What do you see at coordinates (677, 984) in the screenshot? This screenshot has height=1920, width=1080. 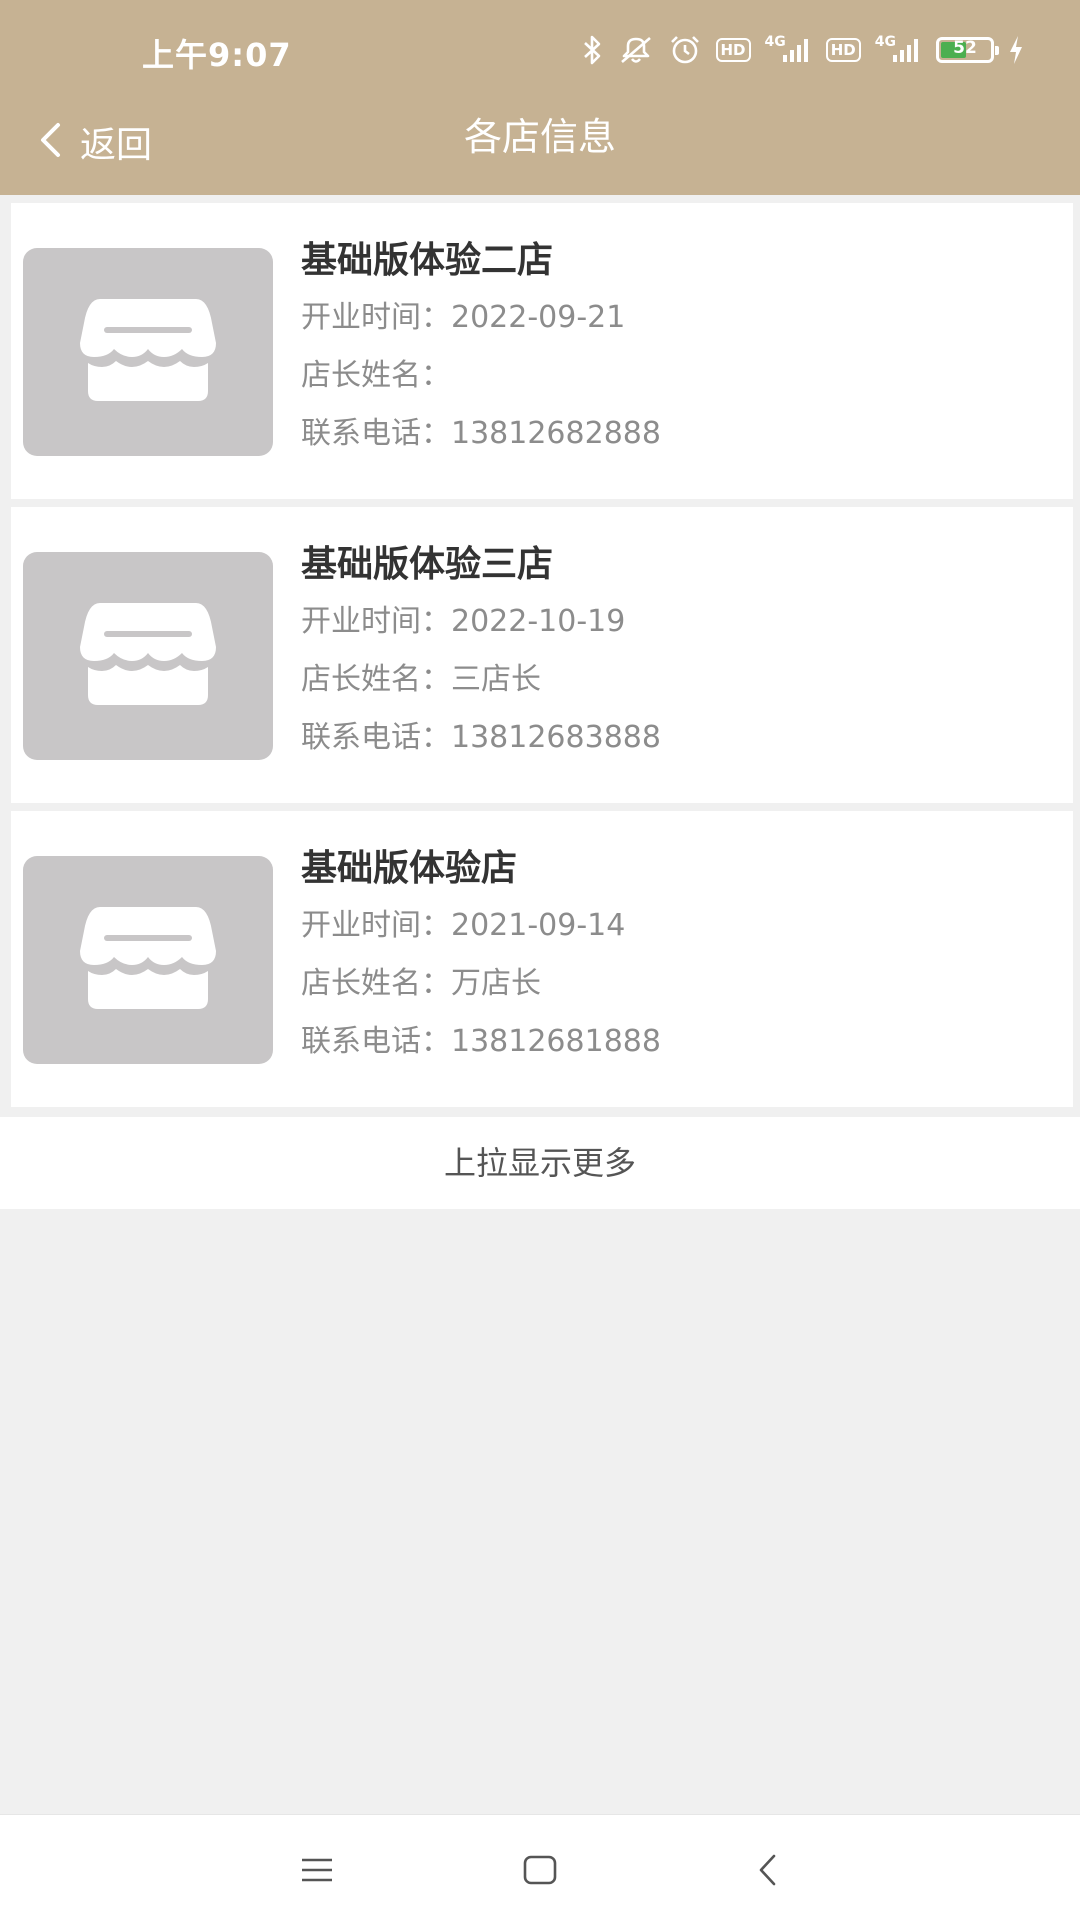 I see `manager-row: 店长姓名：万店长` at bounding box center [677, 984].